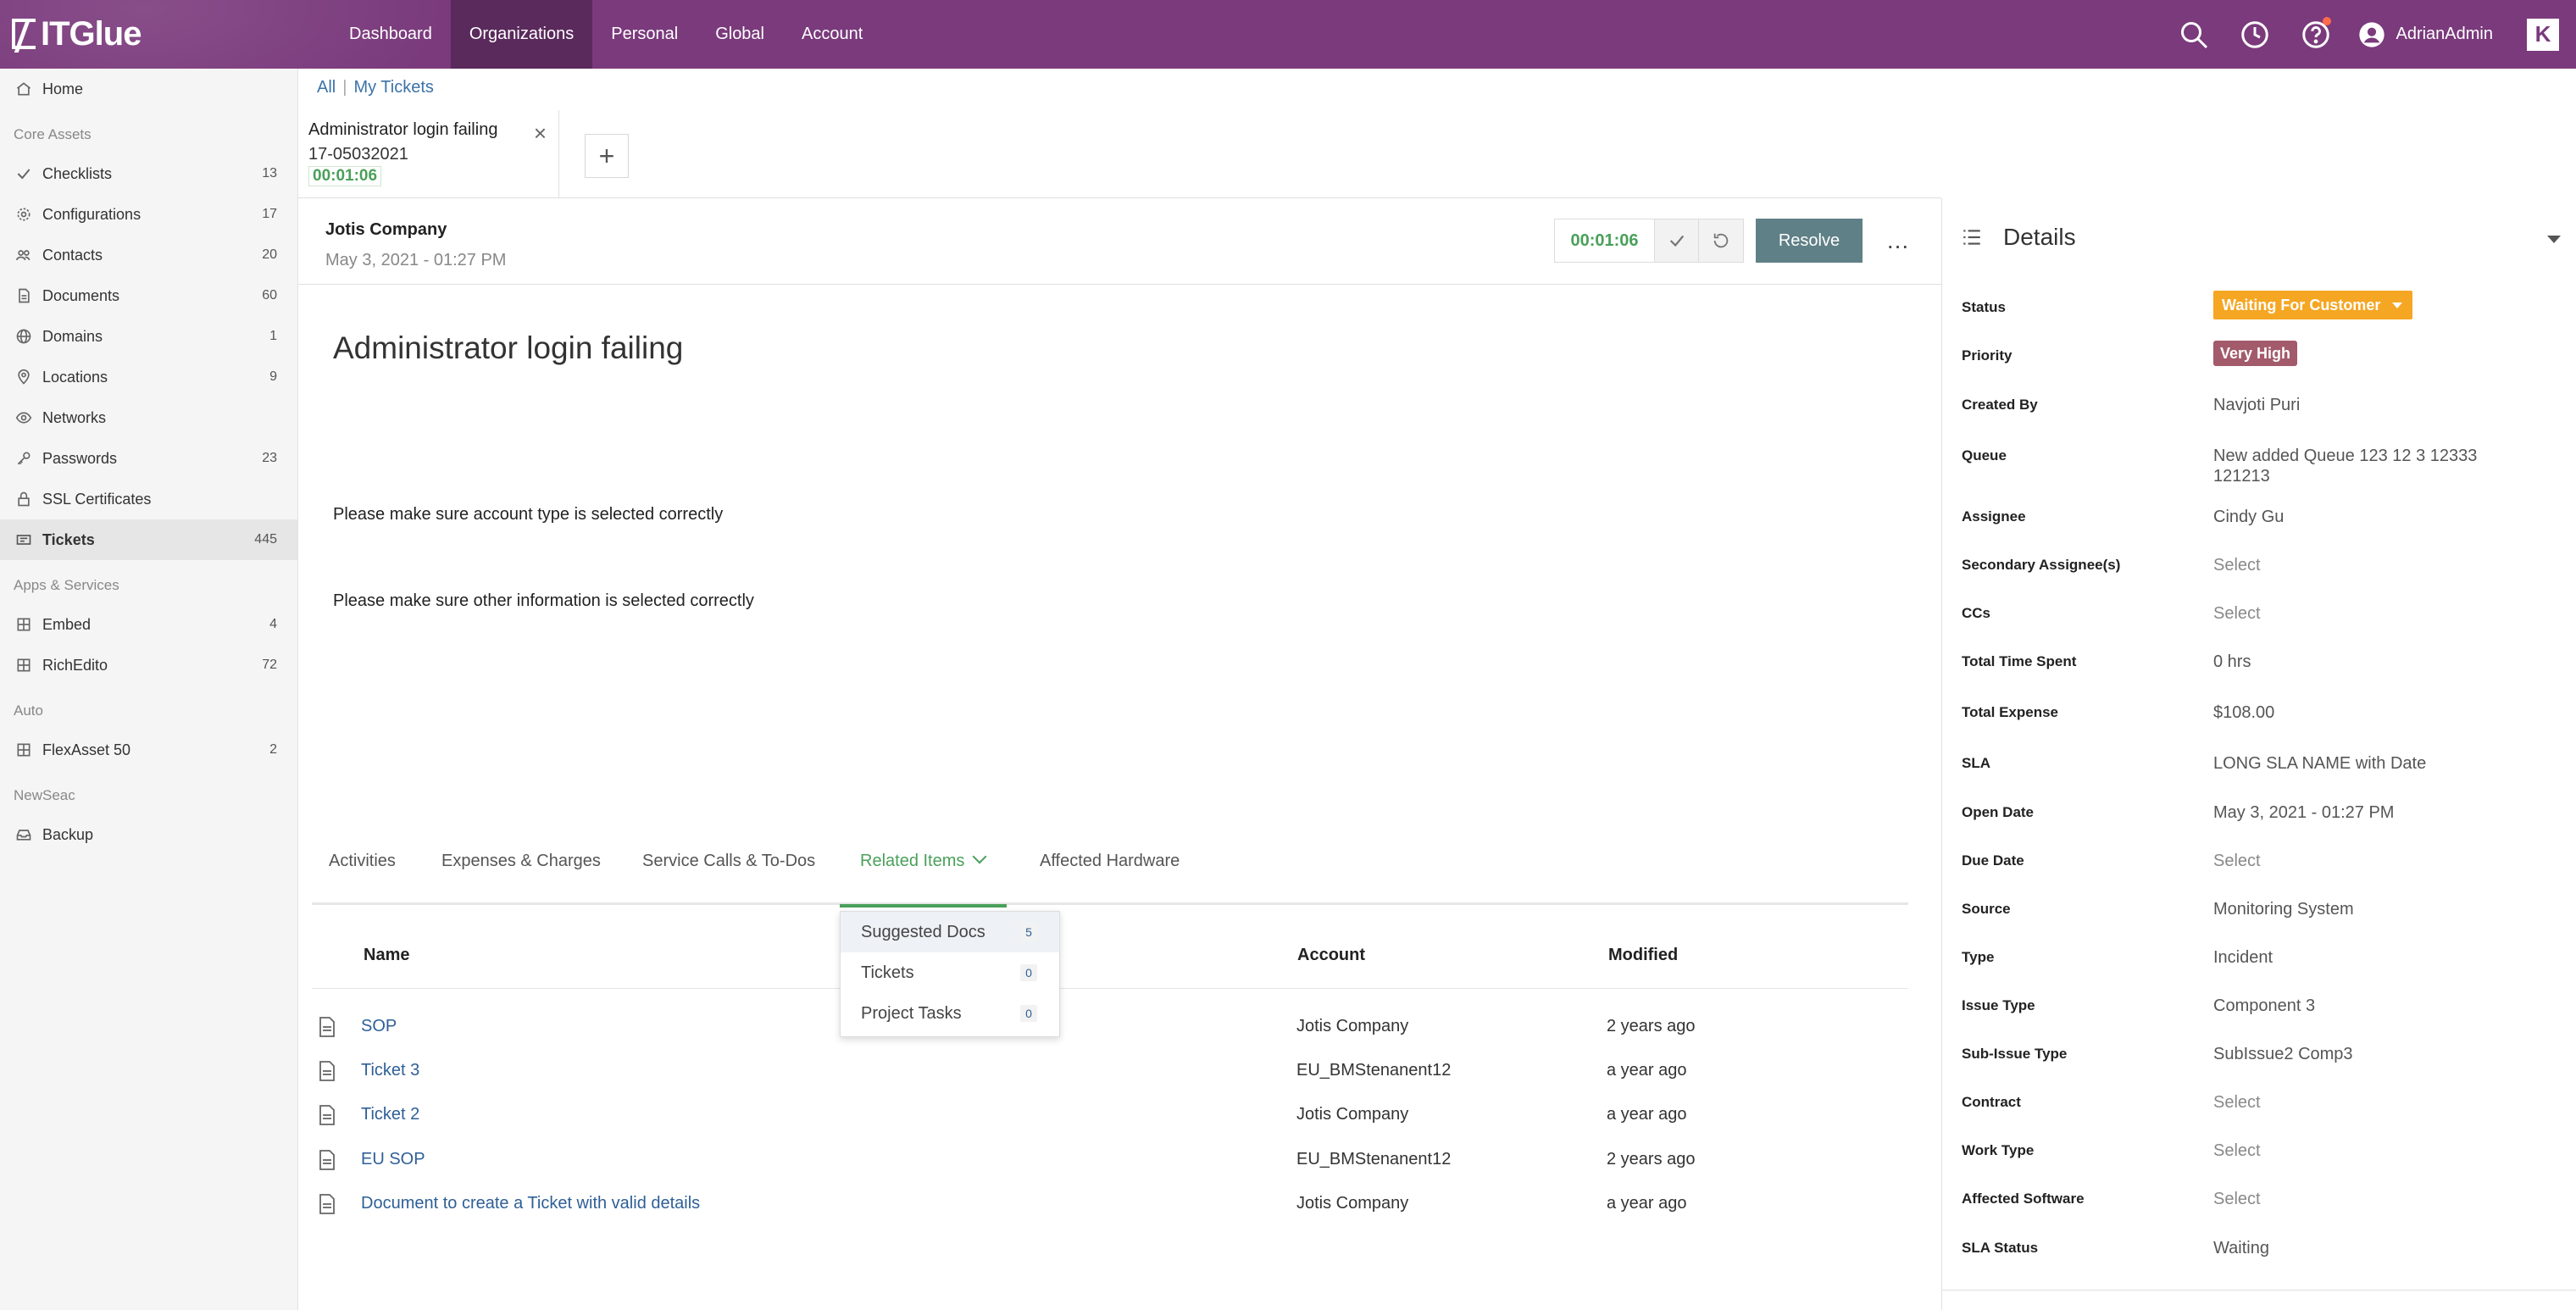  What do you see at coordinates (386, 955) in the screenshot?
I see `column-header-name: Name` at bounding box center [386, 955].